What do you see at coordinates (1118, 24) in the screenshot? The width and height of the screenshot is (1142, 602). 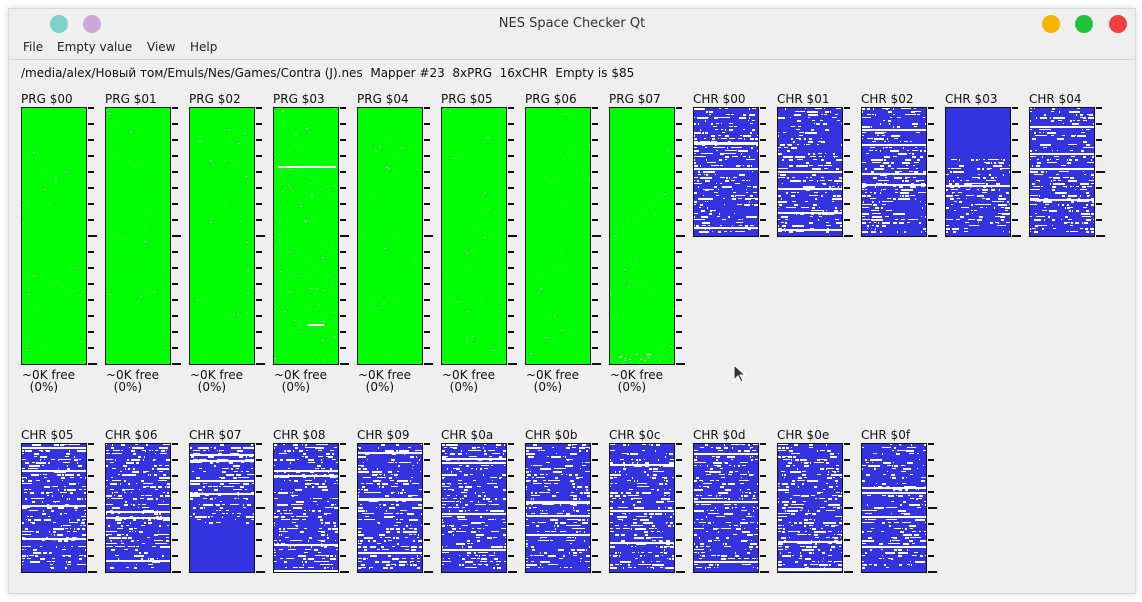 I see `close-button` at bounding box center [1118, 24].